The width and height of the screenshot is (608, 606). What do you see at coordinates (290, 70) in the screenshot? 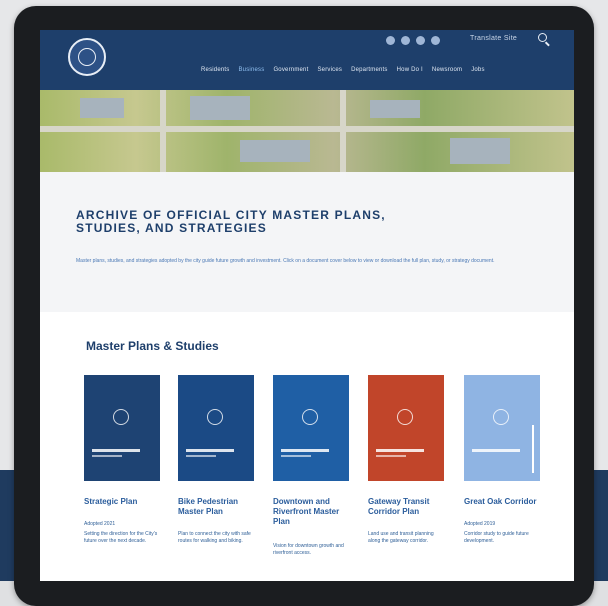
I see `nav-item: Government` at bounding box center [290, 70].